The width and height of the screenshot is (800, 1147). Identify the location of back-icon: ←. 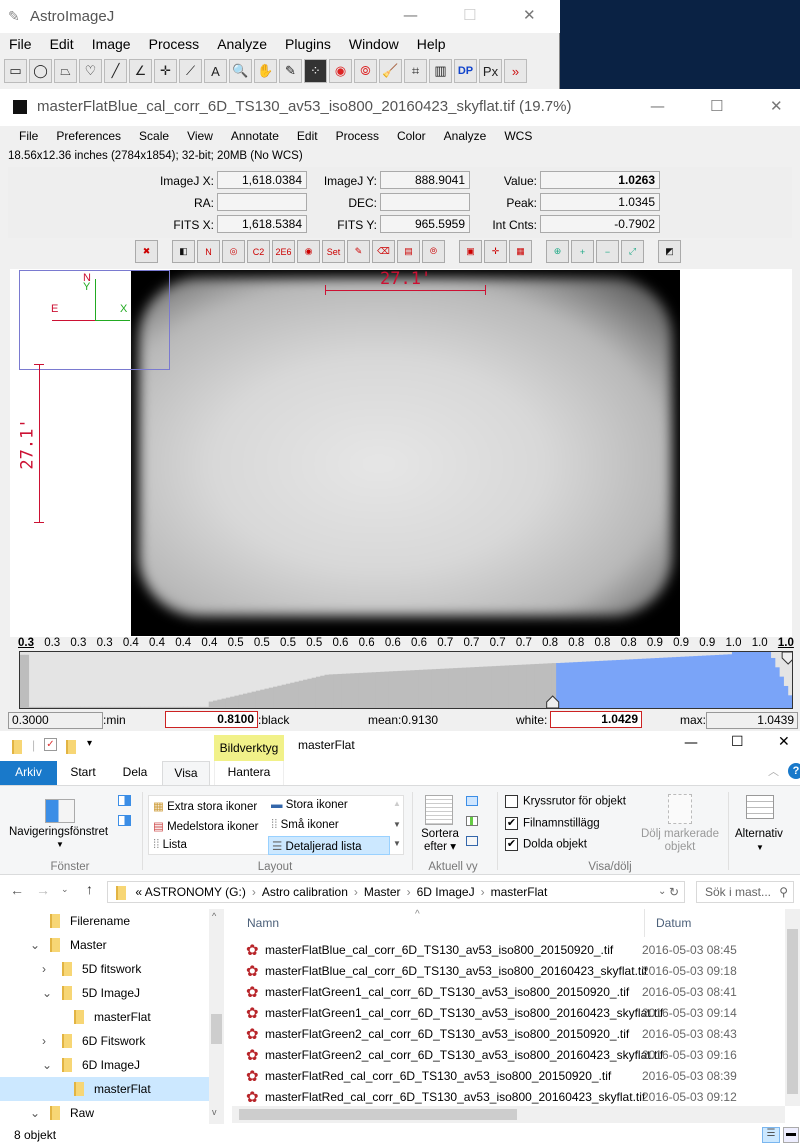
(17, 890).